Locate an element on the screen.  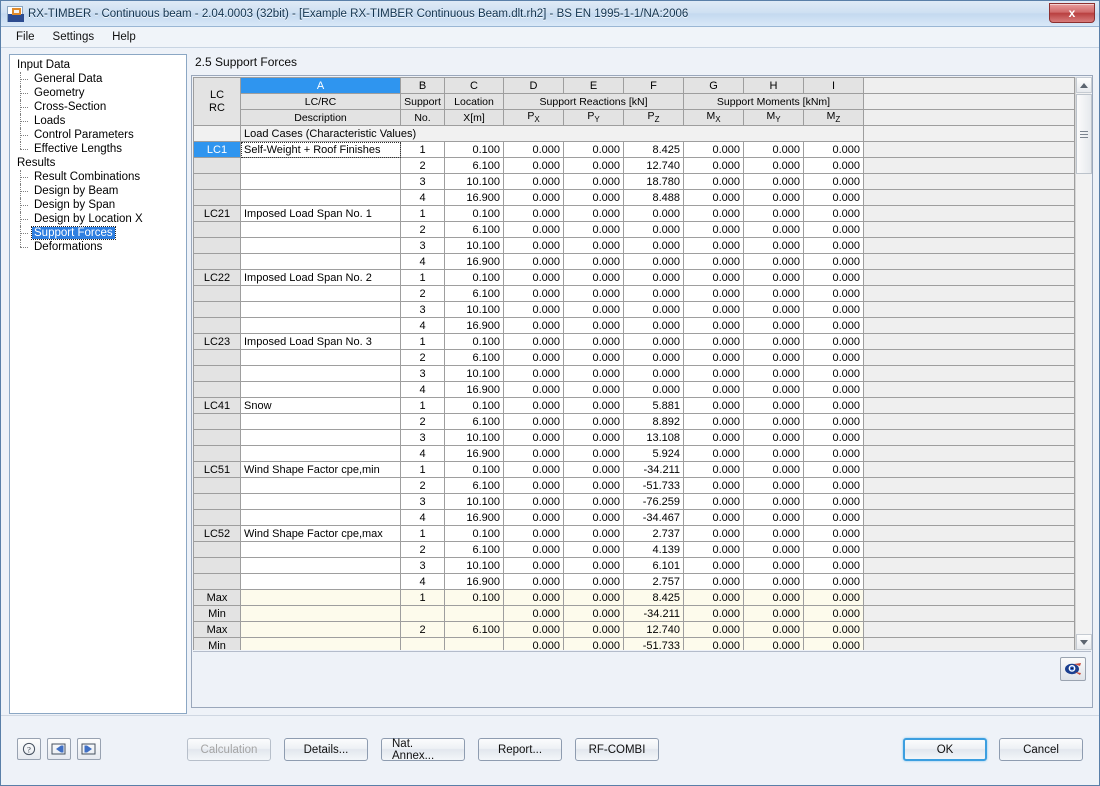
cell-no: 3 is located at coordinates (422, 373).